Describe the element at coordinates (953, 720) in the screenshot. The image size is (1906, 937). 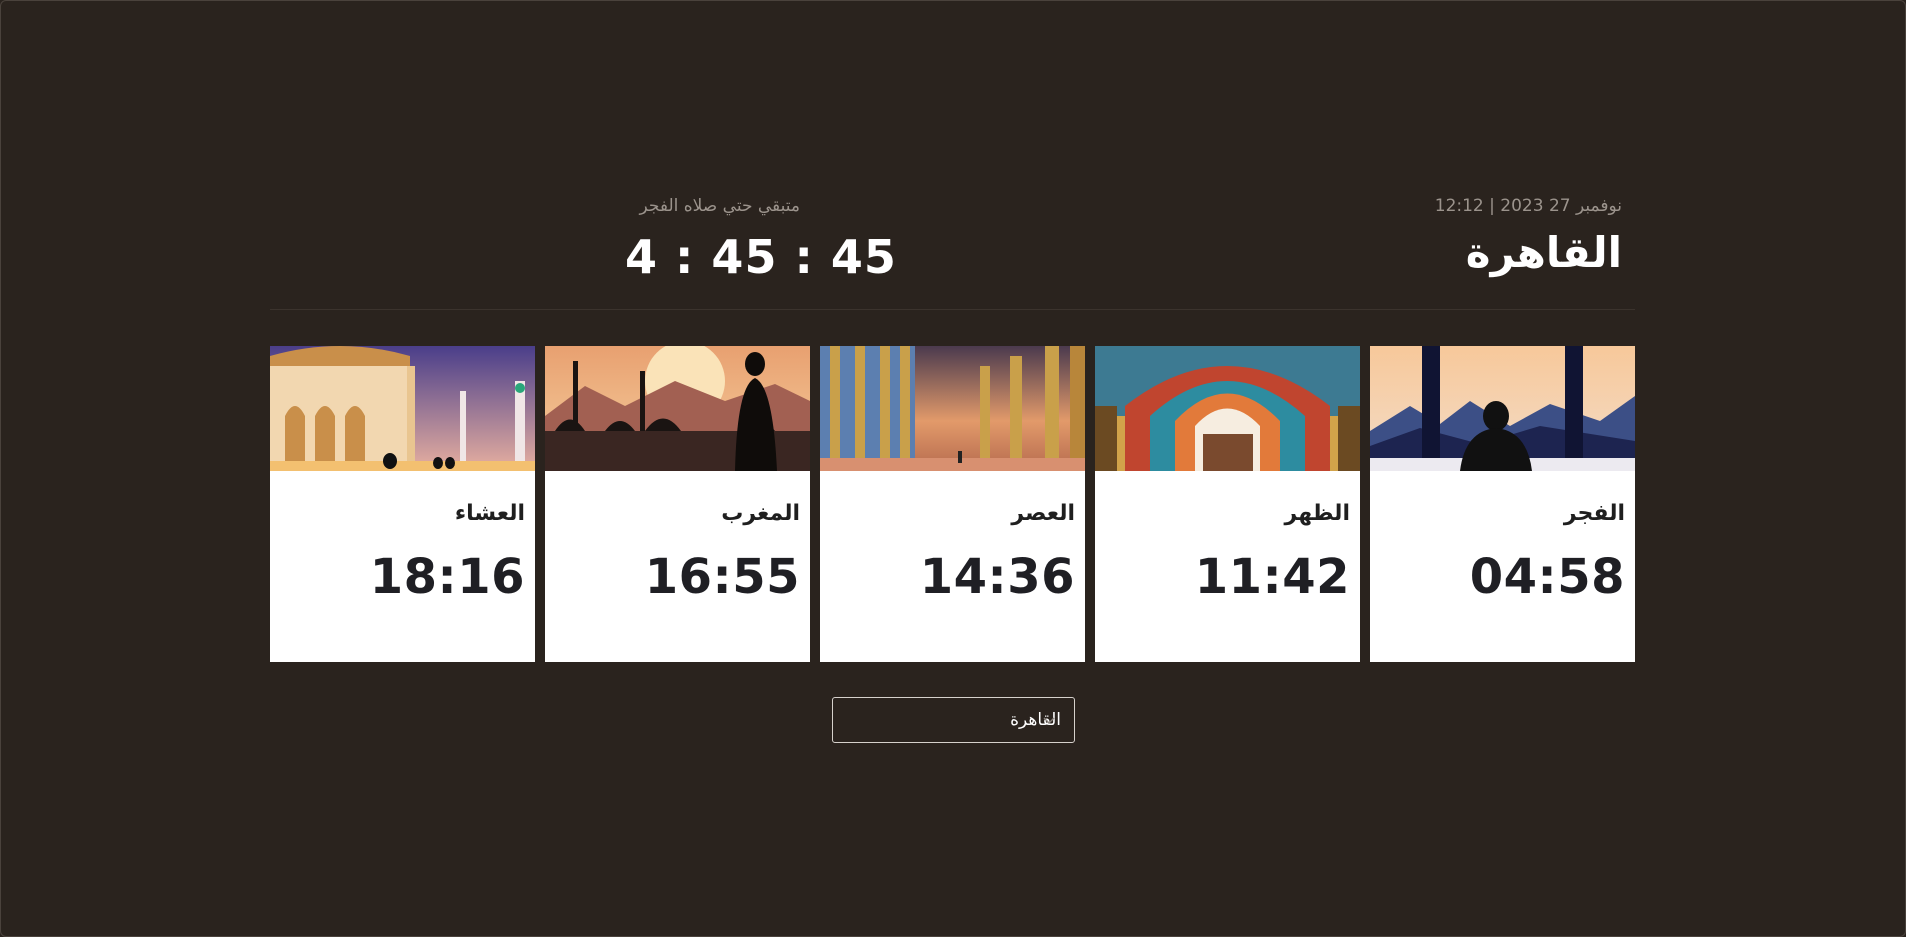
I see `city-select: القاهرة` at that location.